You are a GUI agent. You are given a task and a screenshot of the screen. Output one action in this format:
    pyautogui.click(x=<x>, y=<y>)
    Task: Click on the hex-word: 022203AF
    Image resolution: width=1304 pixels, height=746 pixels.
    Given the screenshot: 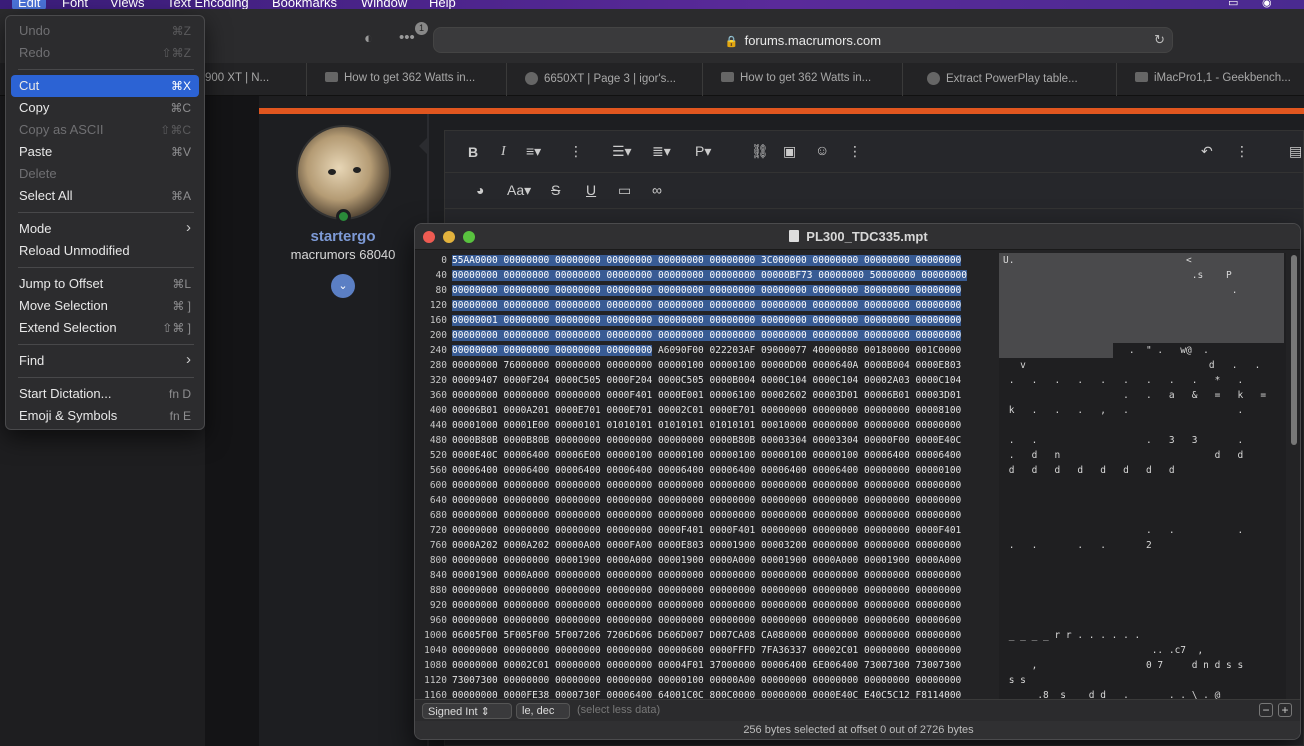 What is the action you would take?
    pyautogui.click(x=733, y=350)
    